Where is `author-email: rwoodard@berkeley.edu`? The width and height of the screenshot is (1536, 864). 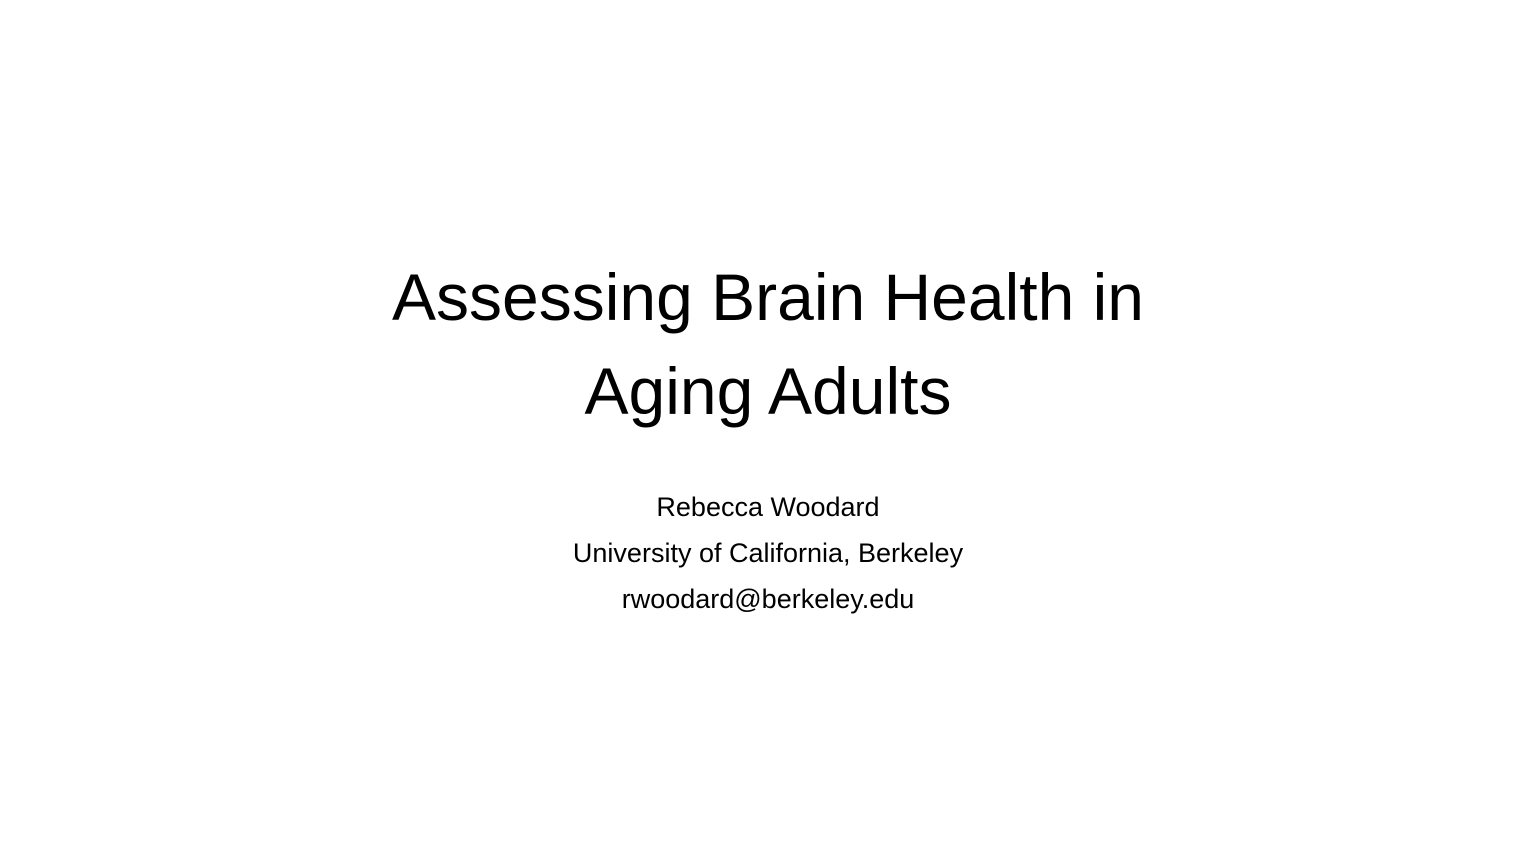
author-email: rwoodard@berkeley.edu is located at coordinates (768, 599).